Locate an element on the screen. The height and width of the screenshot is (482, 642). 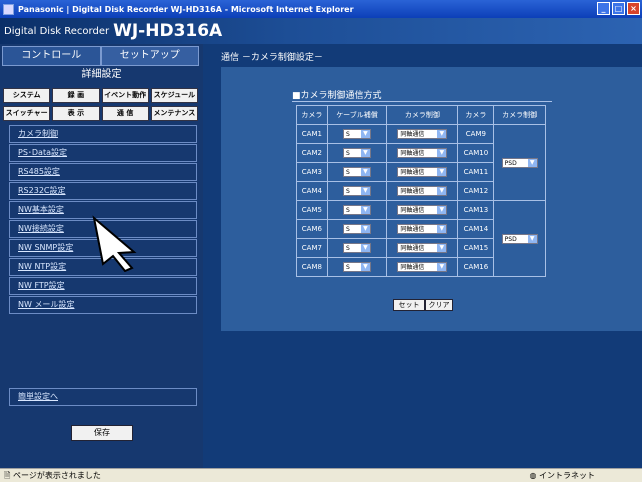
save-button: 保存 is located at coordinates (102, 433).